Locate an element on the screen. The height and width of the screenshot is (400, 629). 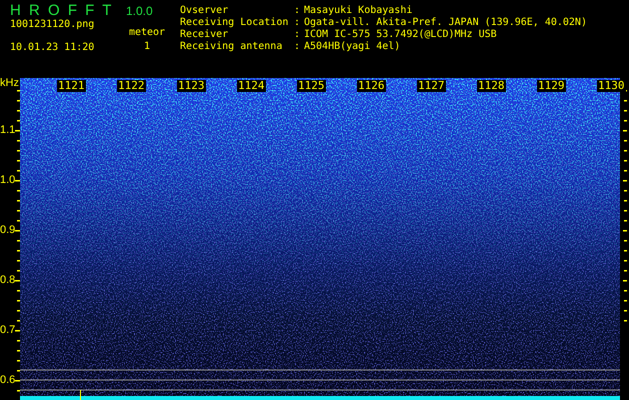
time-label: 1124 is located at coordinates (251, 86).